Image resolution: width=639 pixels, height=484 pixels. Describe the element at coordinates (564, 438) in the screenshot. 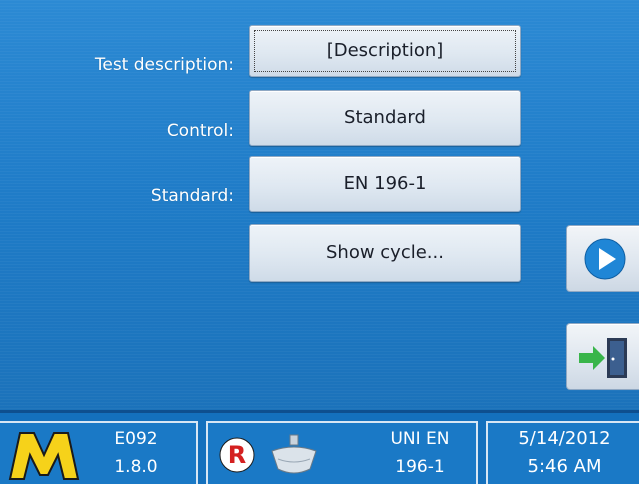

I see `date-text: 5/14/2012` at that location.